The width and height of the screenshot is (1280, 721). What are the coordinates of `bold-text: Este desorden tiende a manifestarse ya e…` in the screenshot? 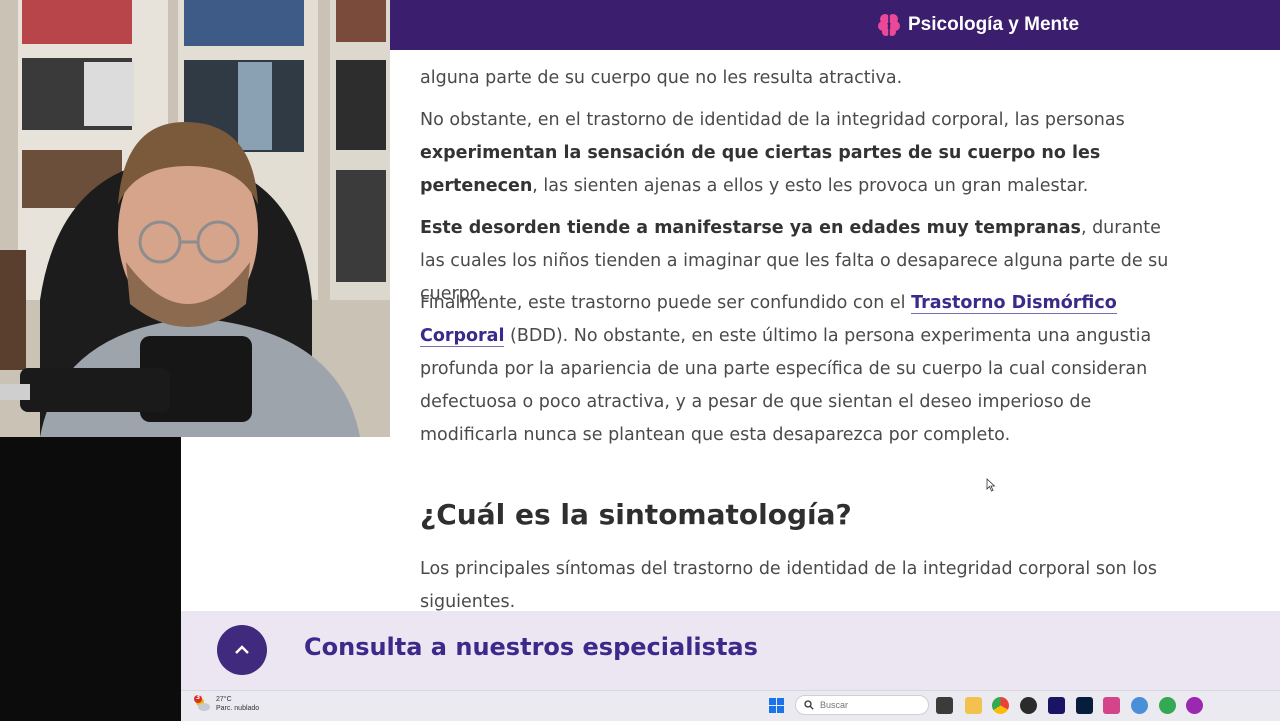 It's located at (750, 228).